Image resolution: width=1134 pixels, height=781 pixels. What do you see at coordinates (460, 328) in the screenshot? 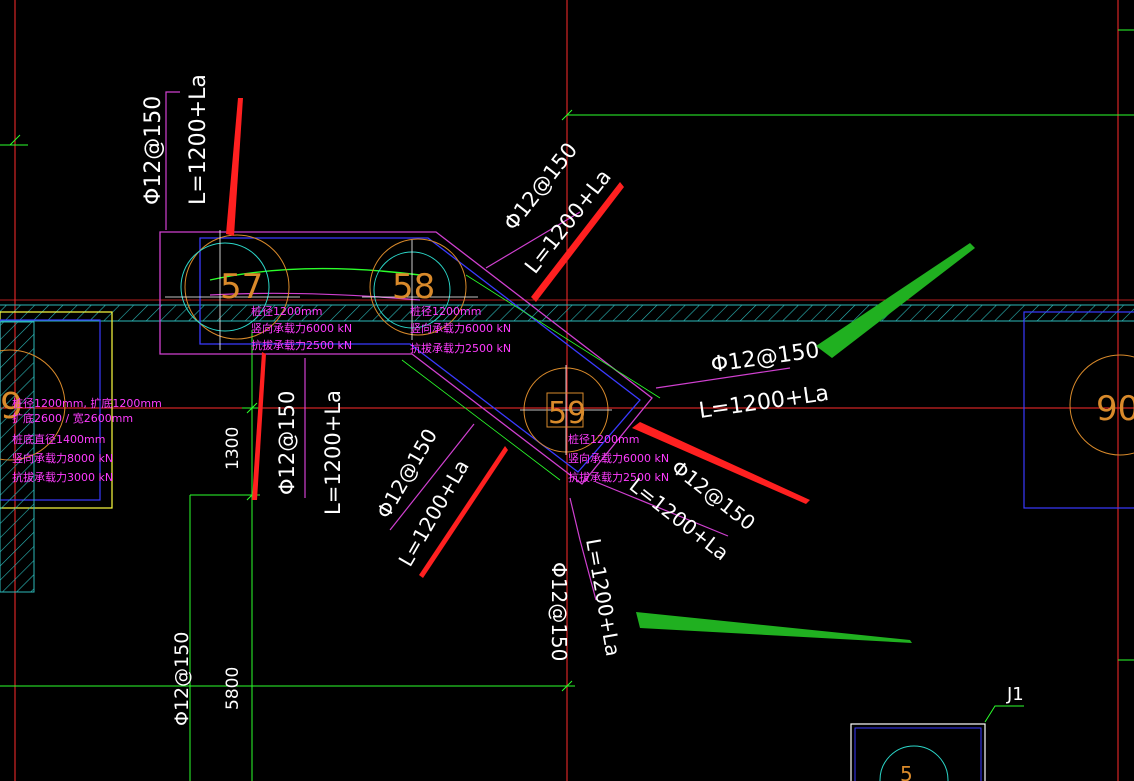
I see `note-2-line-2: 竖向承载力6000 kN` at bounding box center [460, 328].